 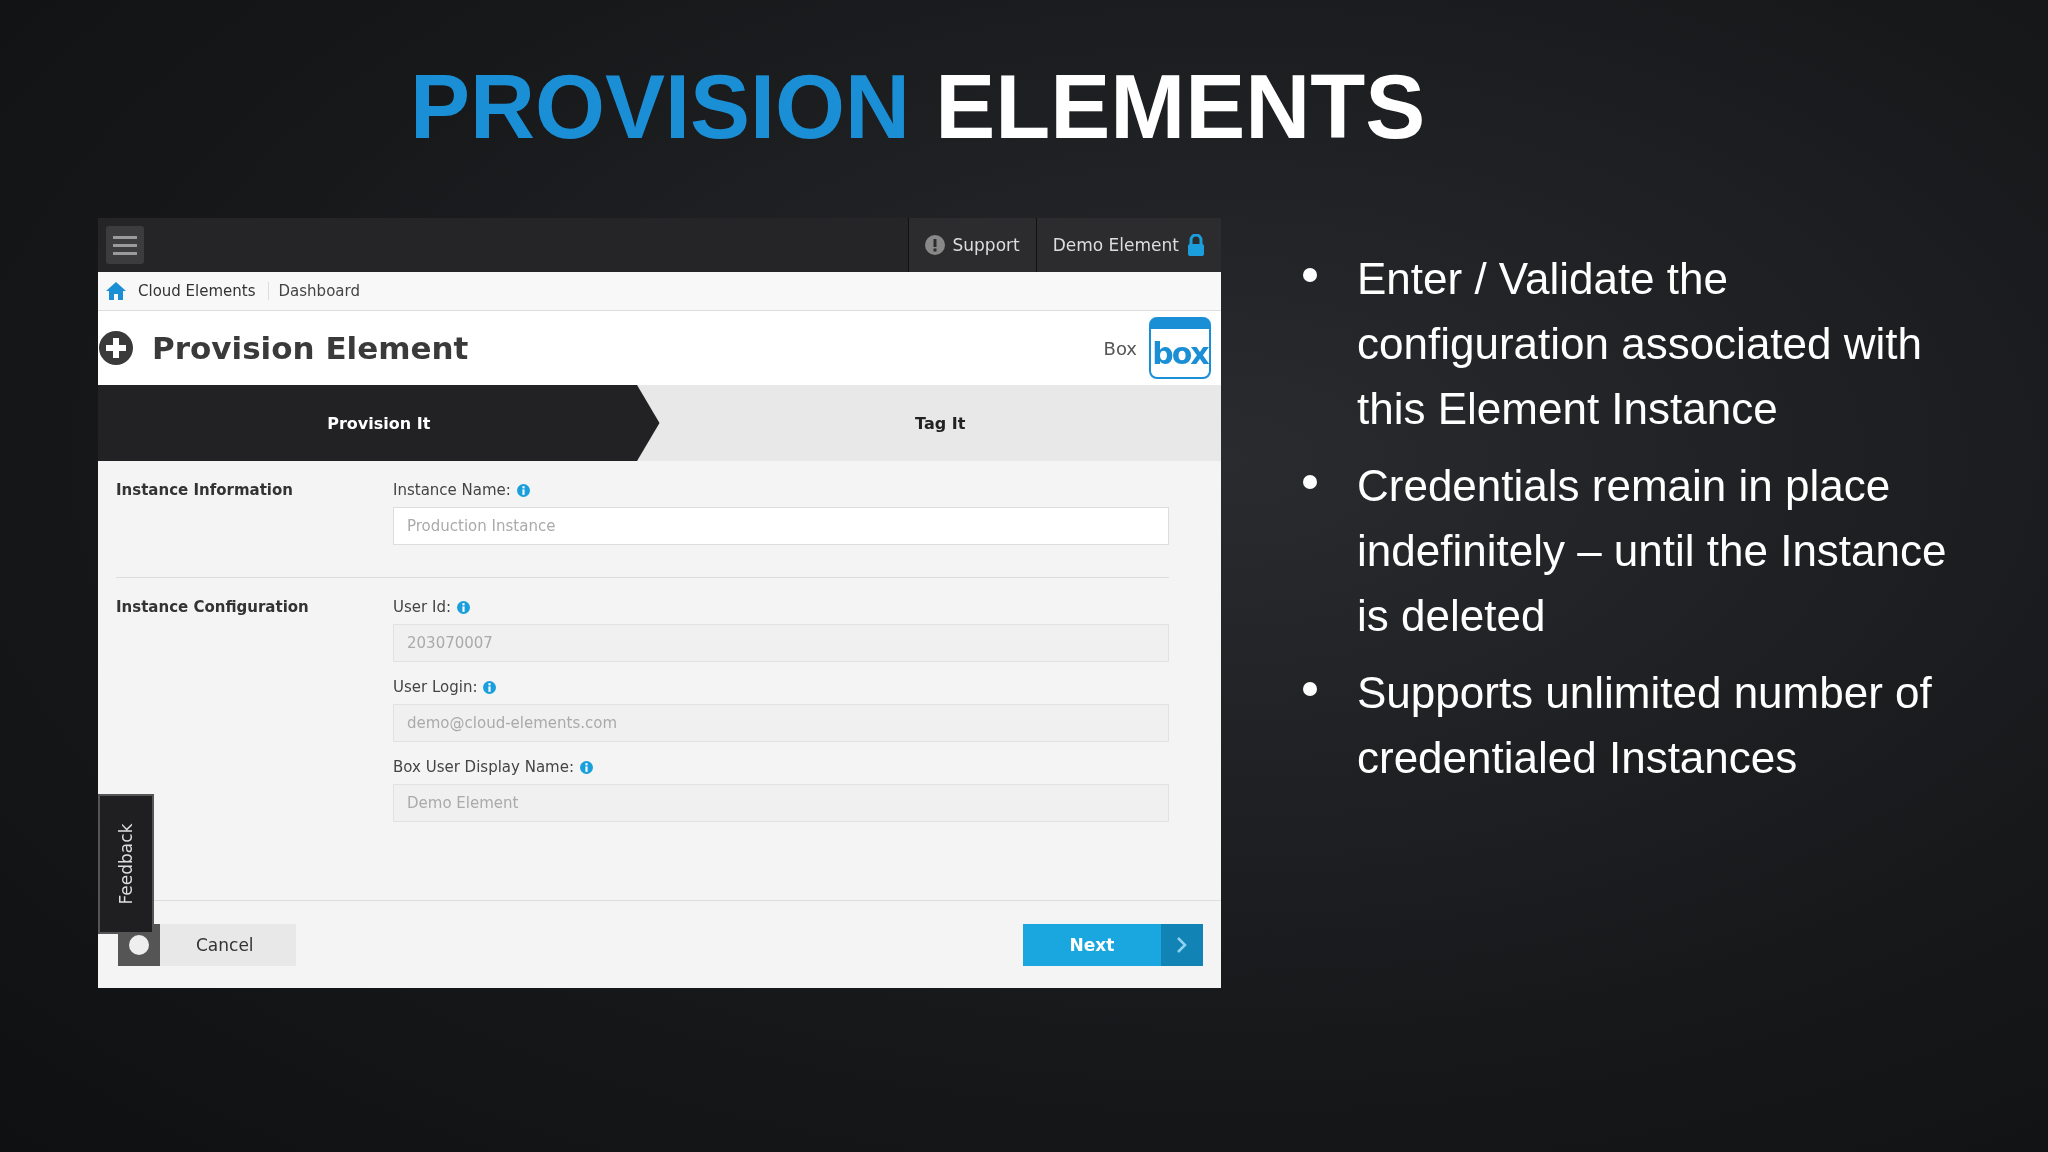 I want to click on breadcrumb-link: Dashboard, so click(x=313, y=291).